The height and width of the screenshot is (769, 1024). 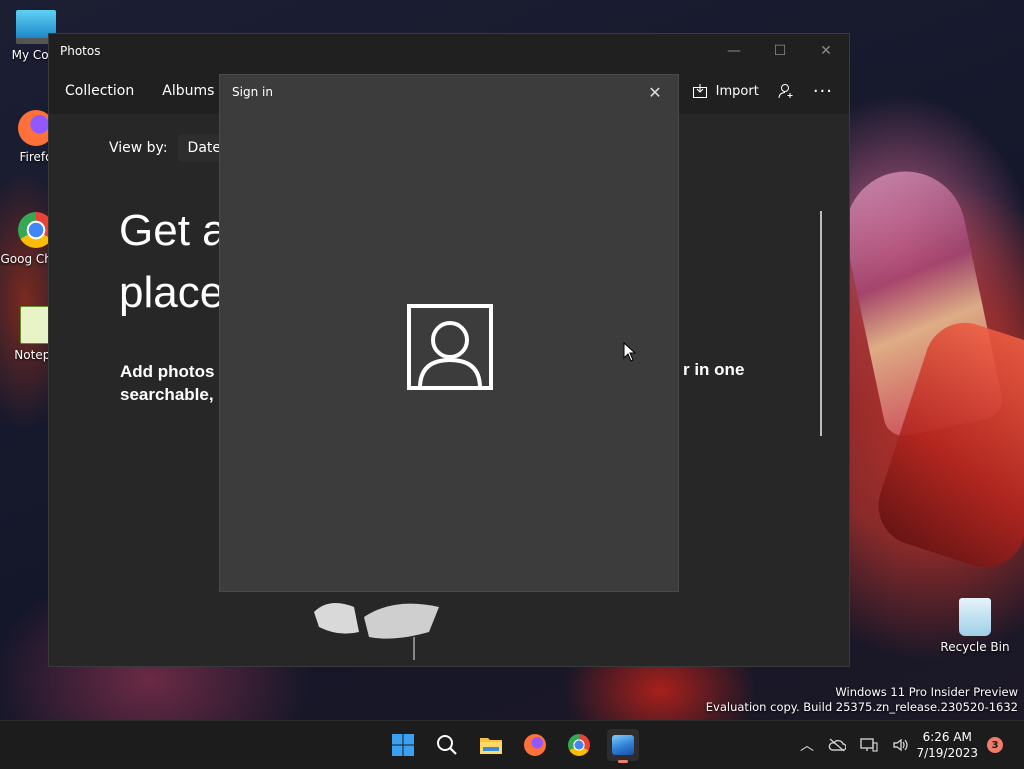 I want to click on file-explorer-button, so click(x=491, y=745).